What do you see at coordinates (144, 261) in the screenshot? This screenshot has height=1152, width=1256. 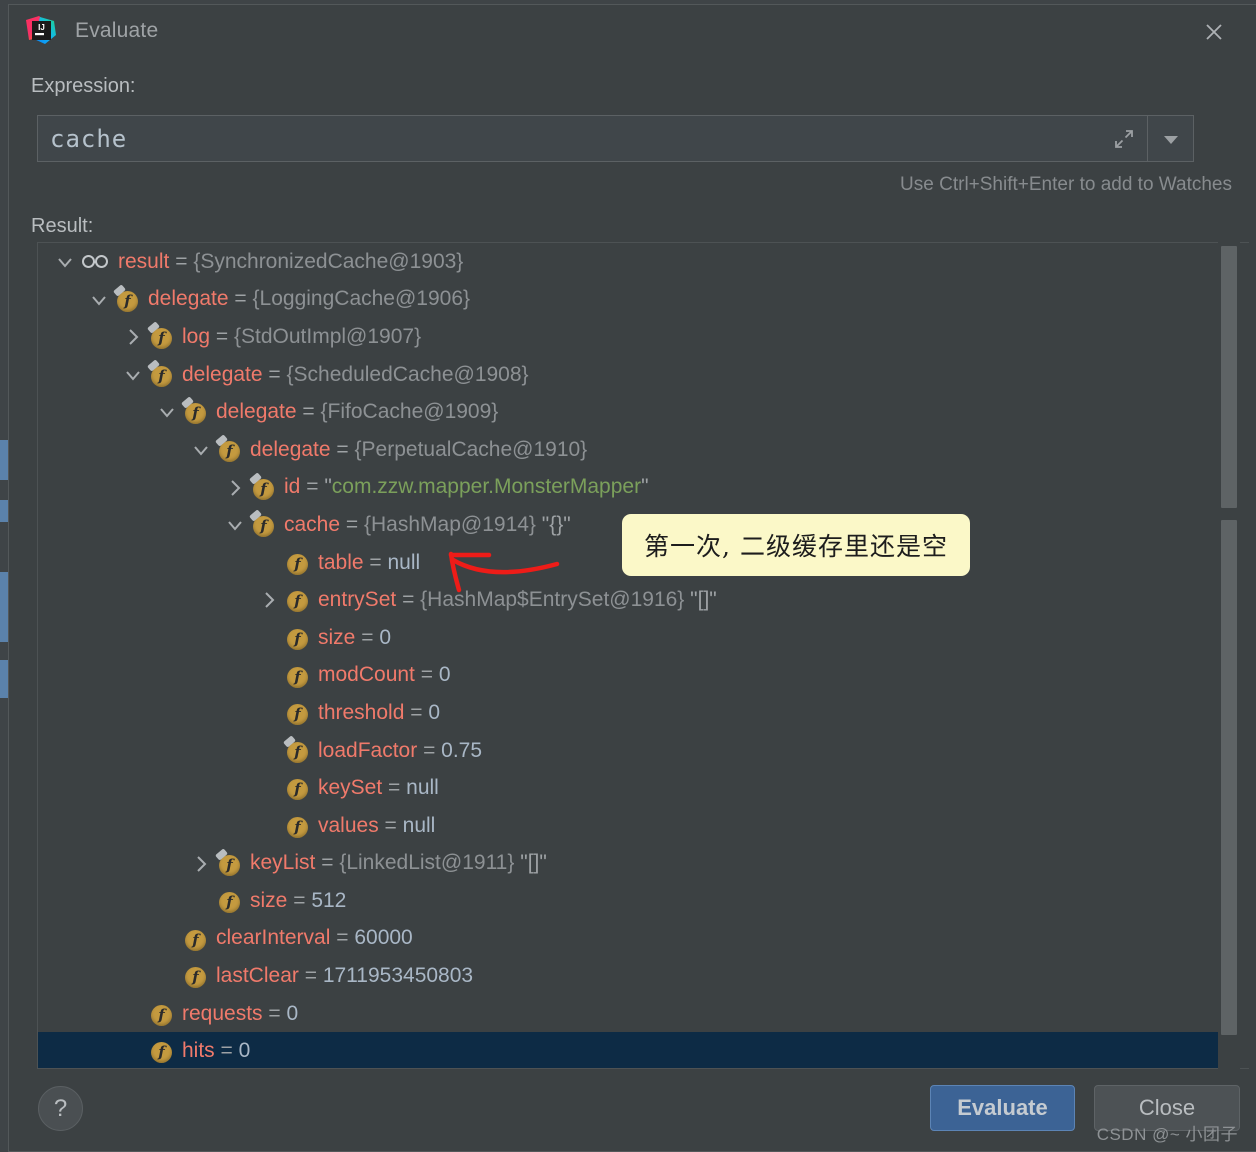 I see `tree-node-name: result` at bounding box center [144, 261].